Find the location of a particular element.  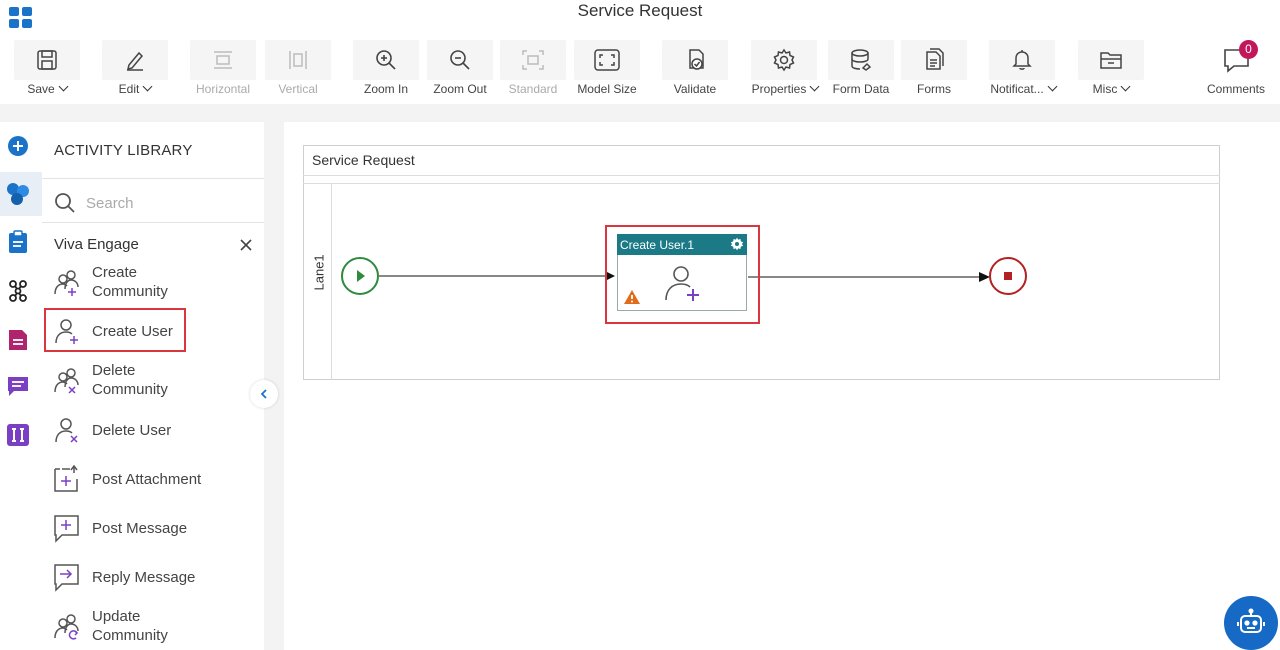

flow-connectors is located at coordinates (684, 276).